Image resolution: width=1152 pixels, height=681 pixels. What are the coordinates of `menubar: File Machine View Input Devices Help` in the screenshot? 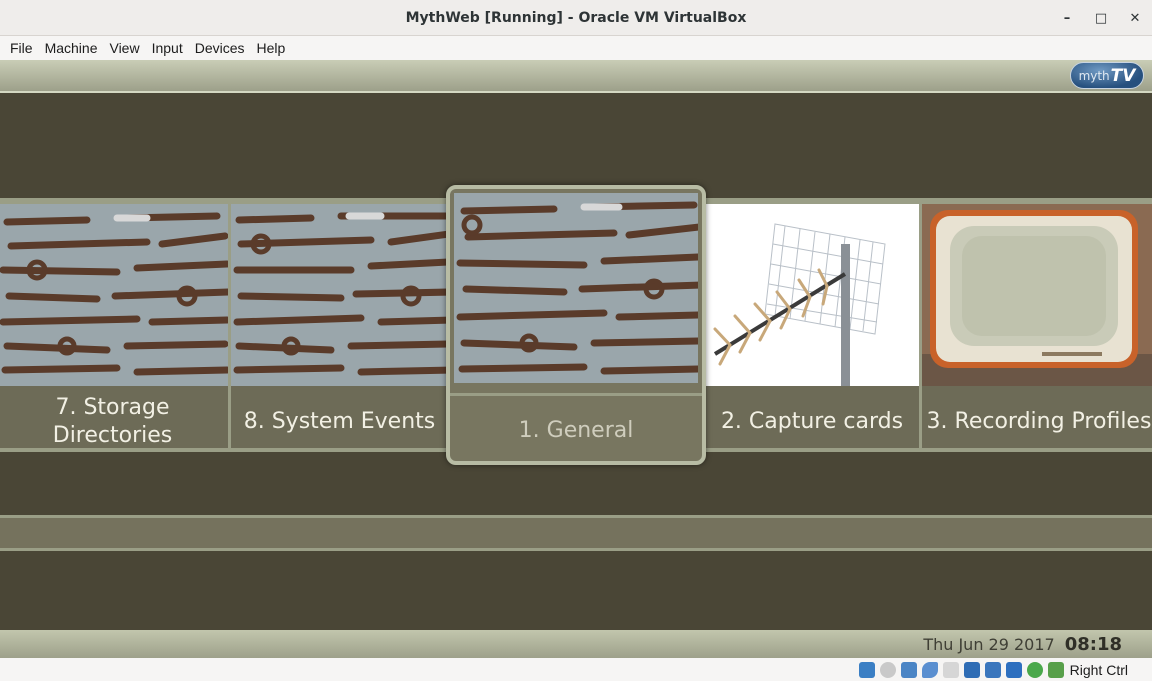 It's located at (576, 48).